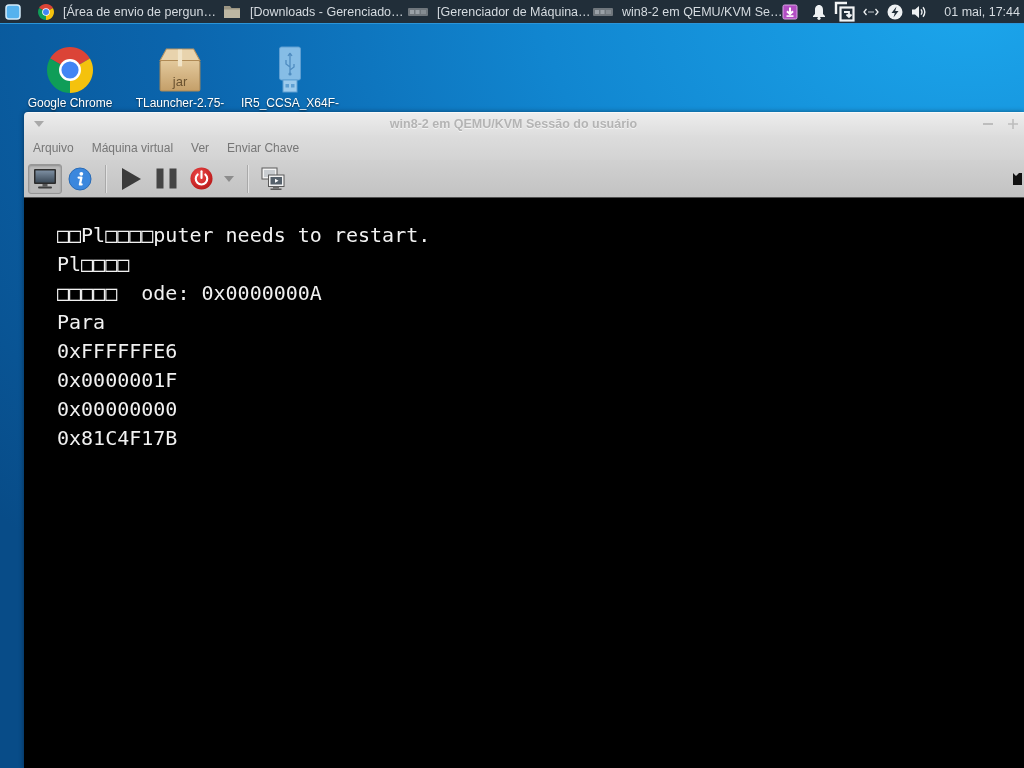  I want to click on icon-label: TLauncher-2.75-, so click(180, 103).